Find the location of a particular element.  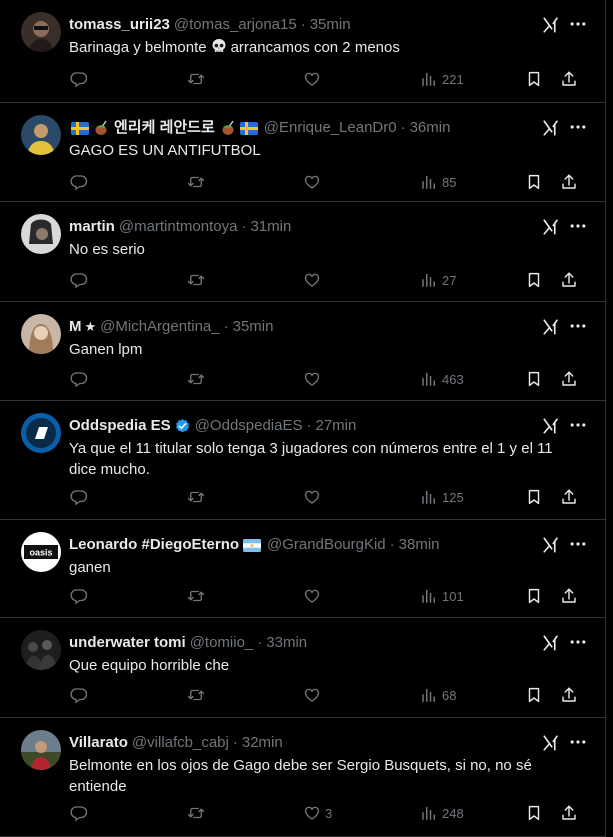

timestamp: 38min is located at coordinates (419, 545).